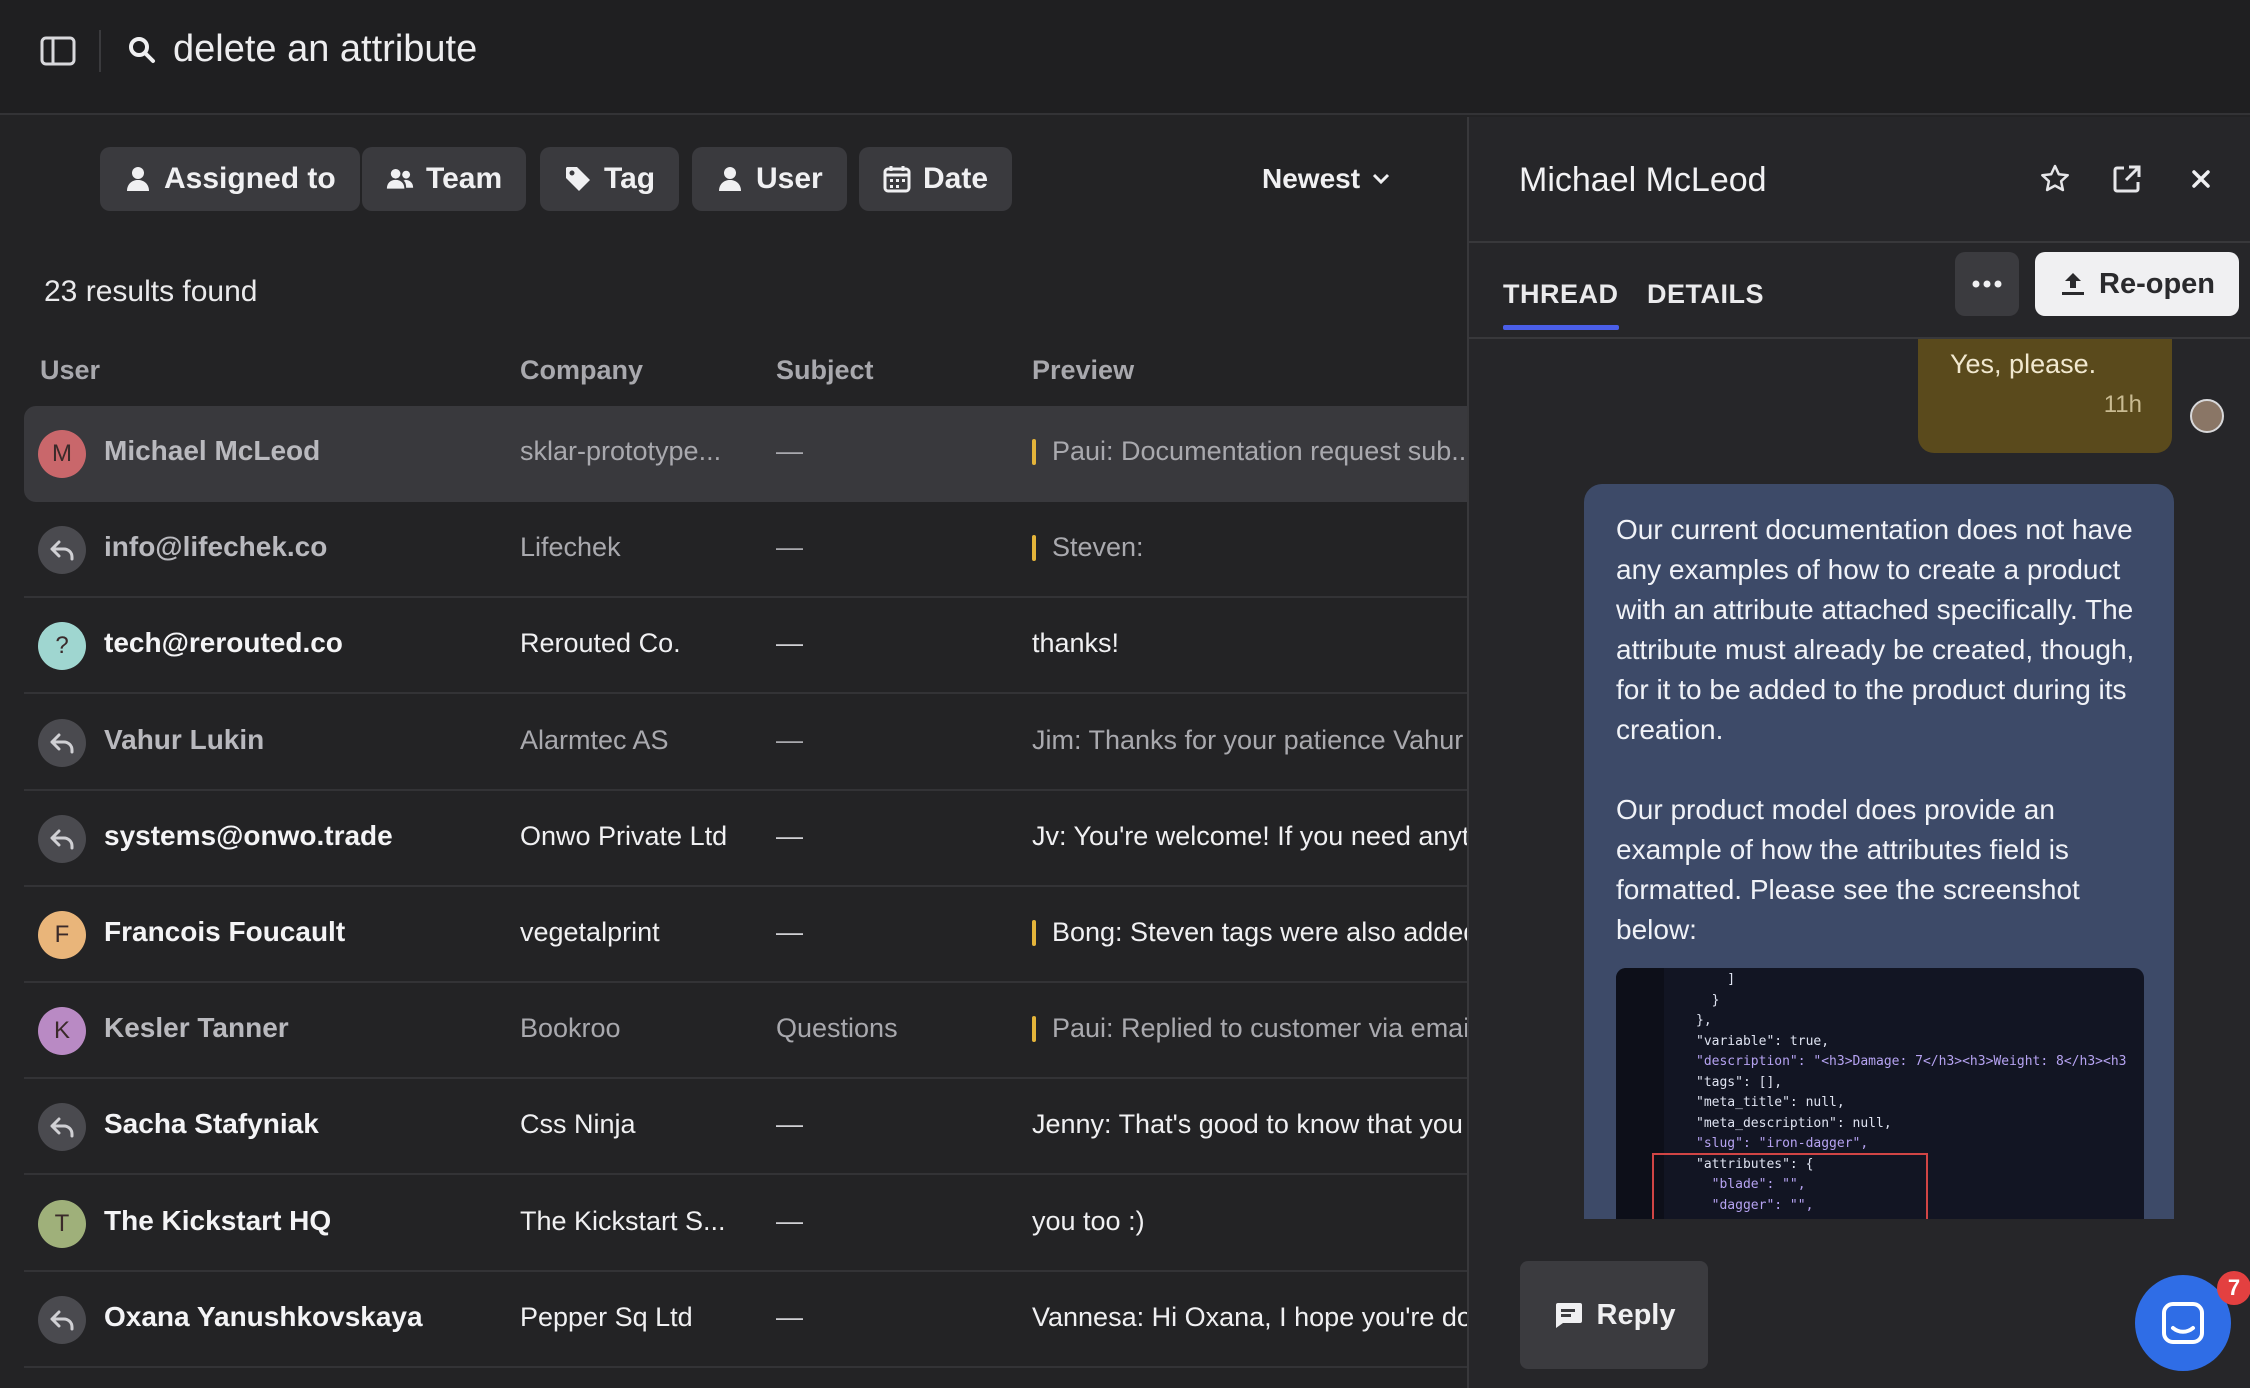  What do you see at coordinates (1561, 304) in the screenshot?
I see `tab-thread: THREAD` at bounding box center [1561, 304].